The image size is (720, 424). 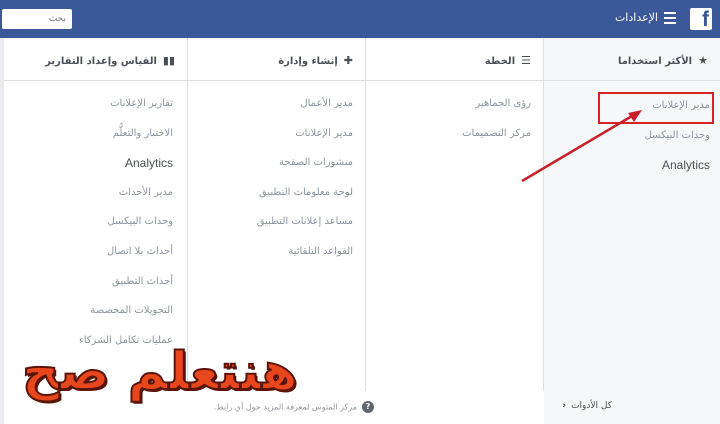 What do you see at coordinates (656, 108) in the screenshot?
I see `ads-manager-highlight-box` at bounding box center [656, 108].